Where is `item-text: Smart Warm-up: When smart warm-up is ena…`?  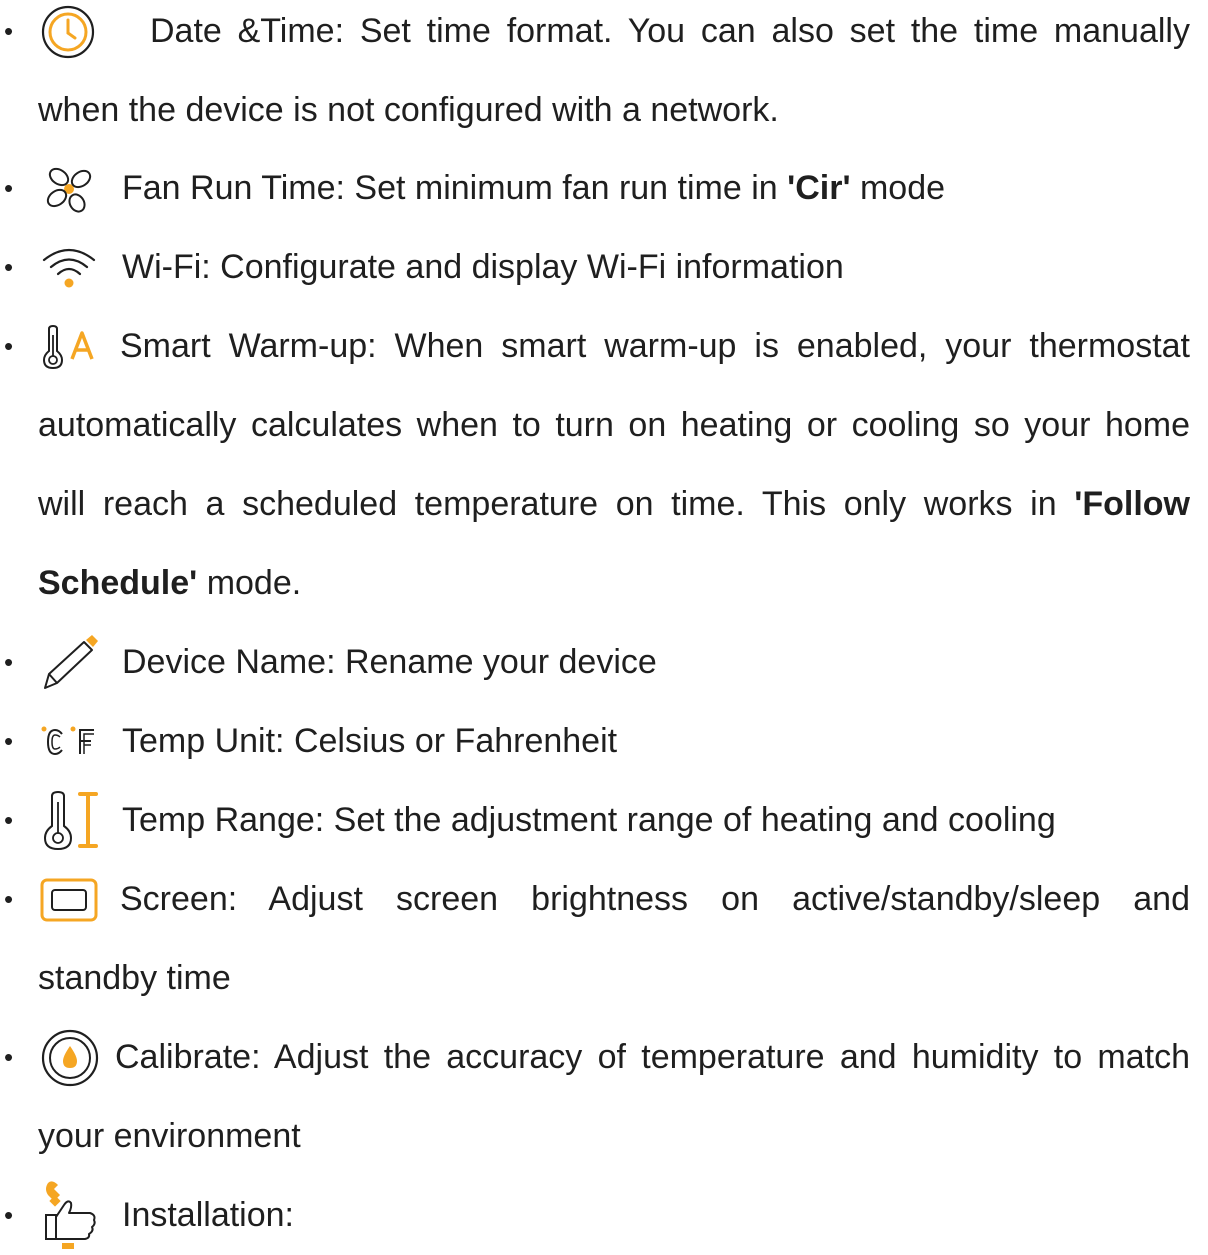
item-text: Smart Warm-up: When smart warm-up is ena… is located at coordinates (655, 346).